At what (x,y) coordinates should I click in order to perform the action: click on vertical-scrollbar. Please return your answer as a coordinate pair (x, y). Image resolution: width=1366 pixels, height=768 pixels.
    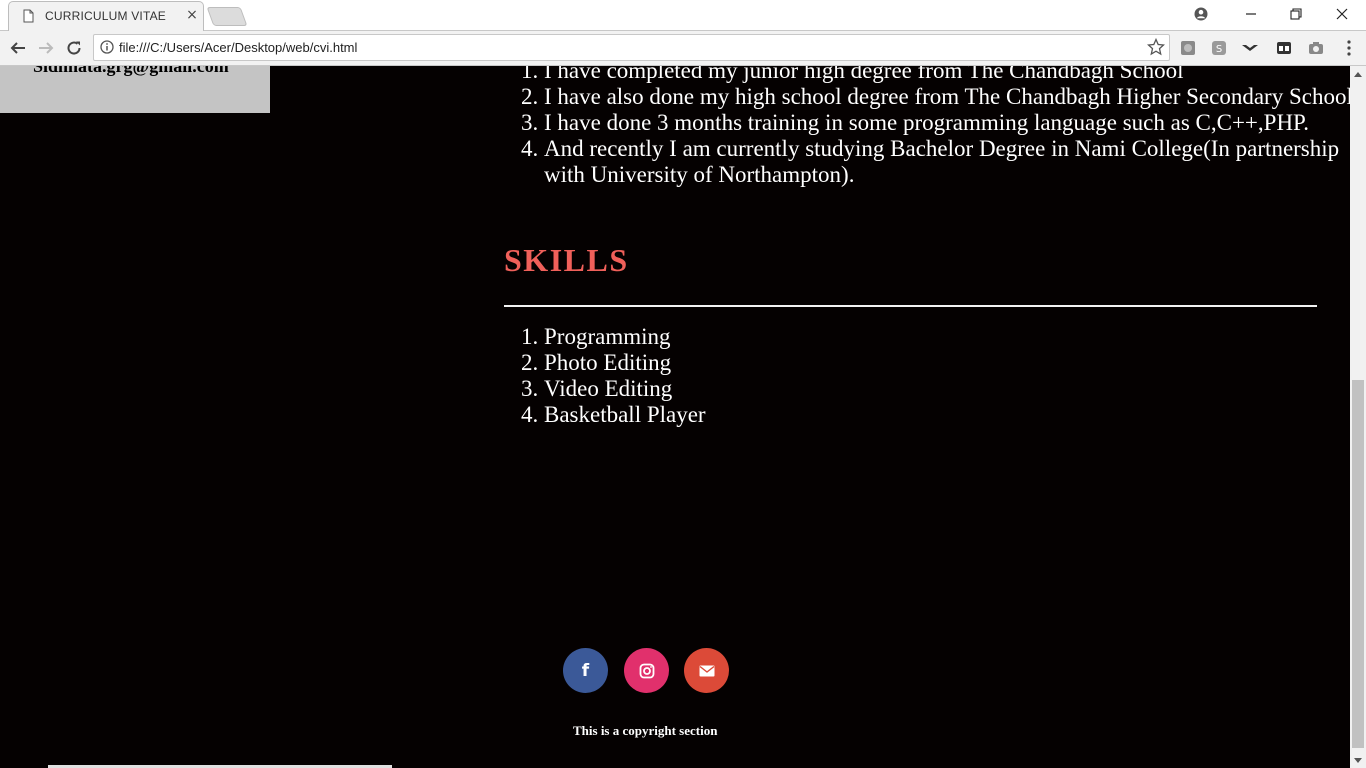
    Looking at the image, I should click on (1358, 417).